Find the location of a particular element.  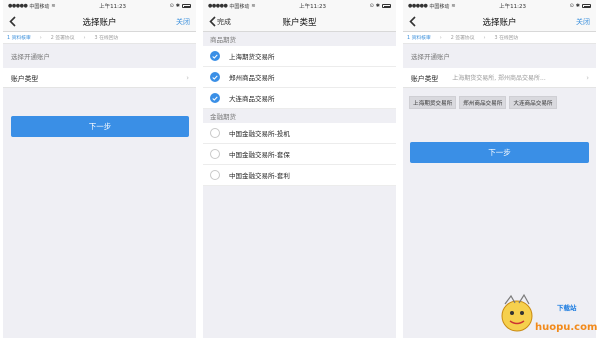

watermark-sub: 下载站 is located at coordinates (567, 308).